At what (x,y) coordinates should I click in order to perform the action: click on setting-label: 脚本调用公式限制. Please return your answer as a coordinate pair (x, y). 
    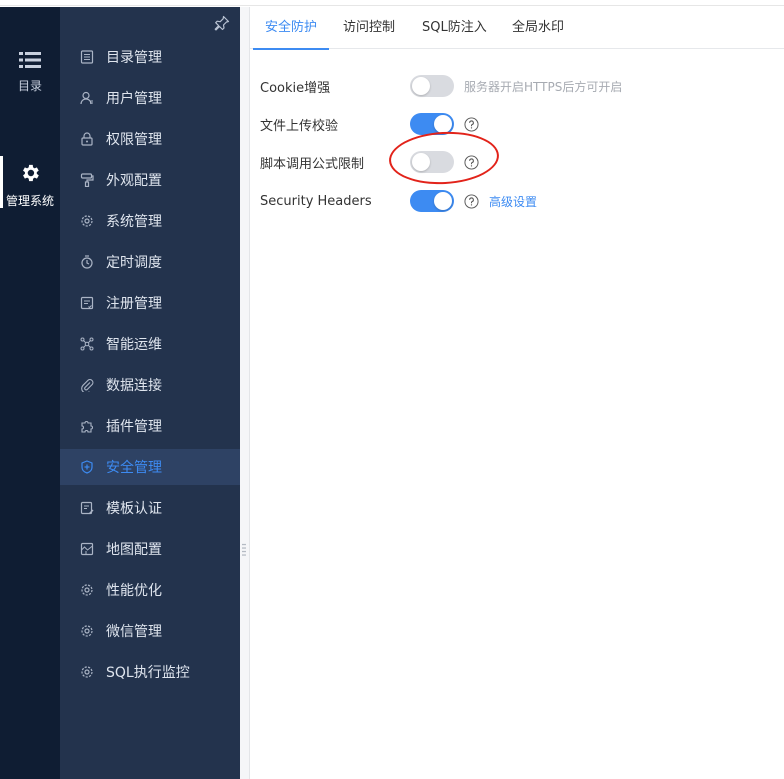
    Looking at the image, I should click on (312, 164).